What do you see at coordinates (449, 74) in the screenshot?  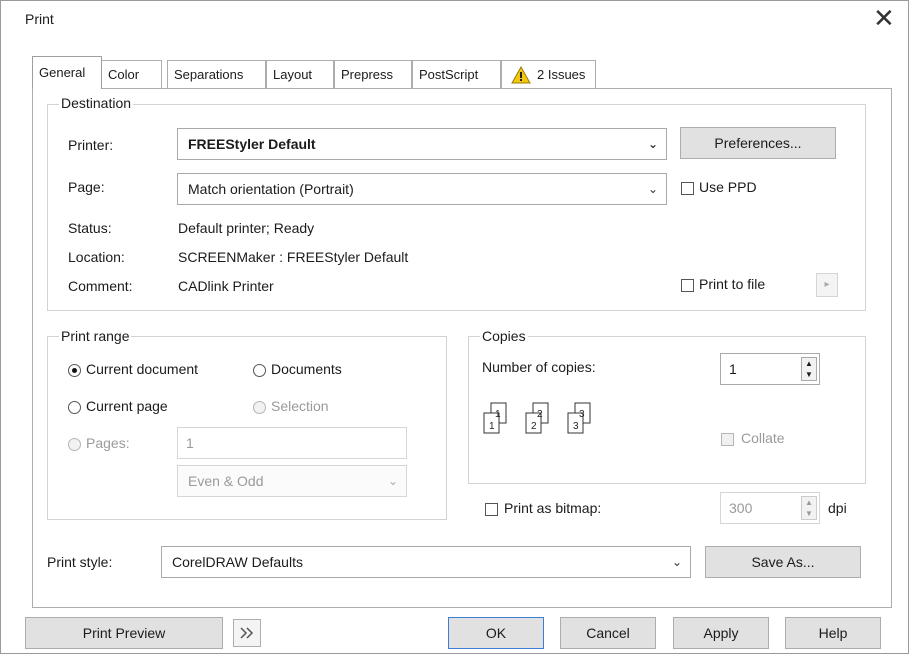 I see `tab-label: PostScript` at bounding box center [449, 74].